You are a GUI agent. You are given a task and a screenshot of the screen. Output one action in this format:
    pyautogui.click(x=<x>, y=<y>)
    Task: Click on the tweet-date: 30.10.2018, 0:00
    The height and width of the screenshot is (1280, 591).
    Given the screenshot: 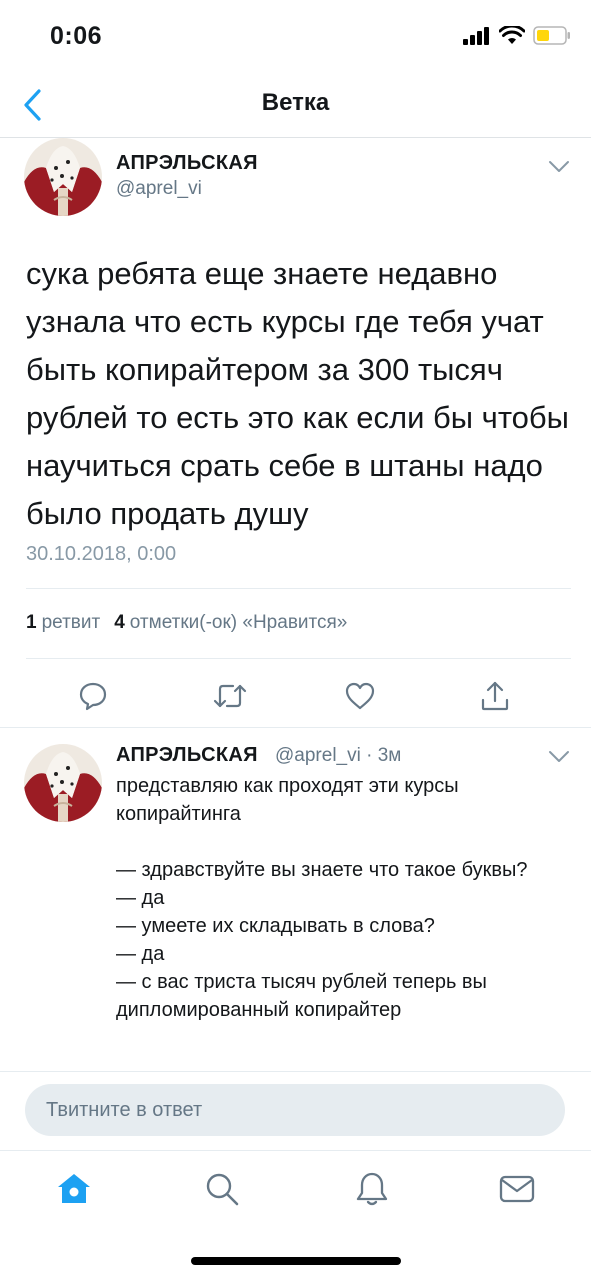 What is the action you would take?
    pyautogui.click(x=101, y=554)
    